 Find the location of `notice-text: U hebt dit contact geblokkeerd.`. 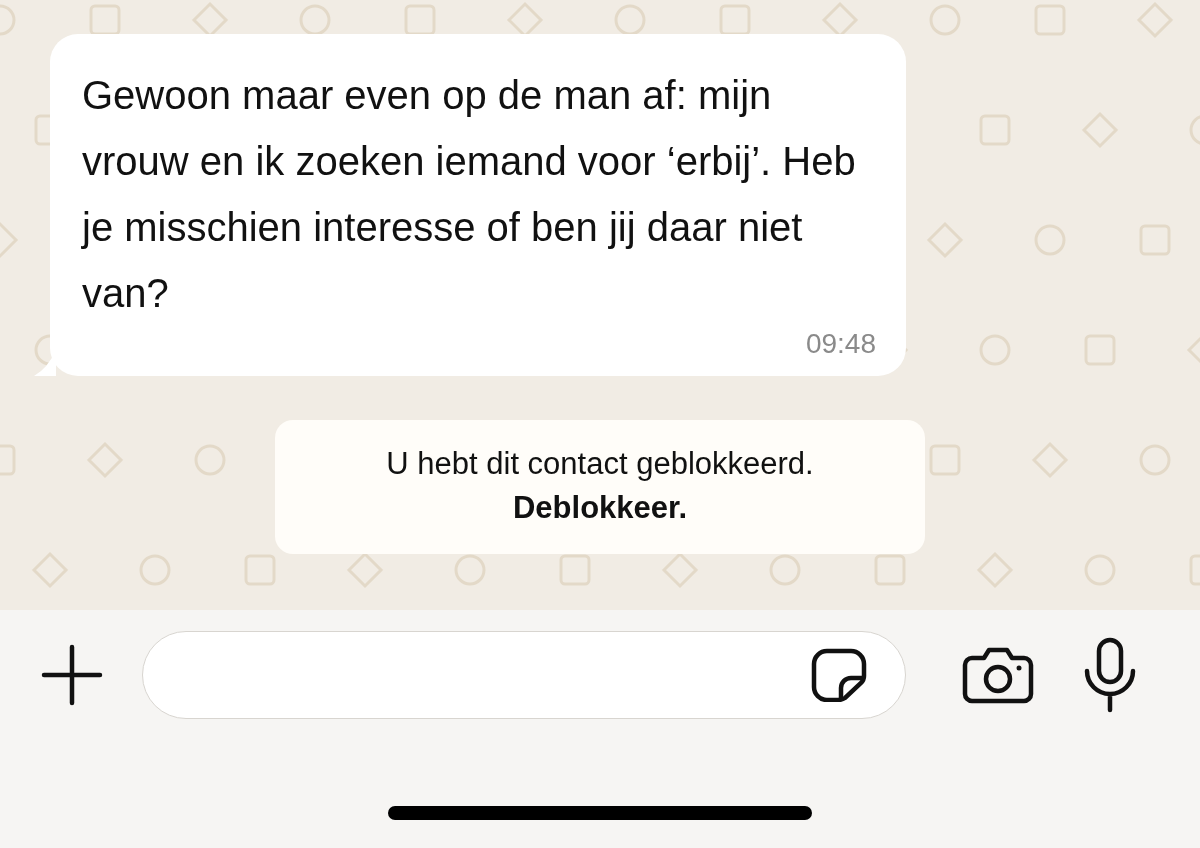

notice-text: U hebt dit contact geblokkeerd. is located at coordinates (600, 464).